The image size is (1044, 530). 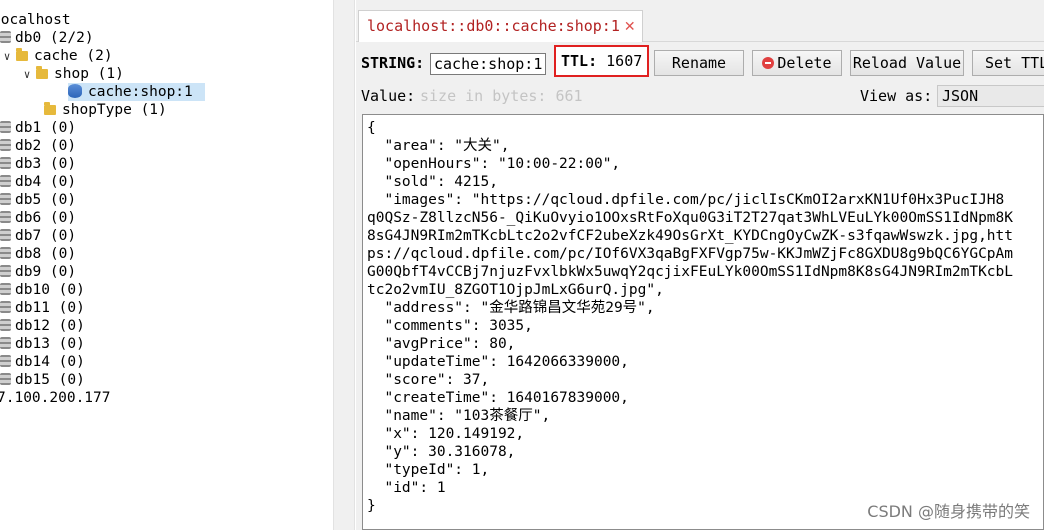 I want to click on tree-db9: db9 (0), so click(x=38, y=272).